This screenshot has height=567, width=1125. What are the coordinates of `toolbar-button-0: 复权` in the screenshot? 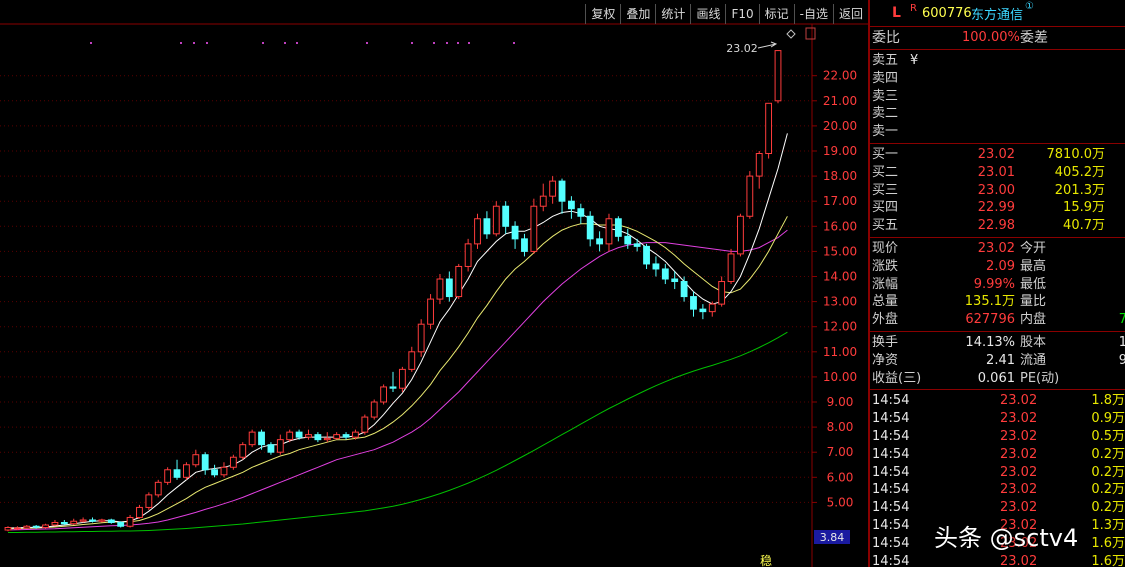 It's located at (602, 14).